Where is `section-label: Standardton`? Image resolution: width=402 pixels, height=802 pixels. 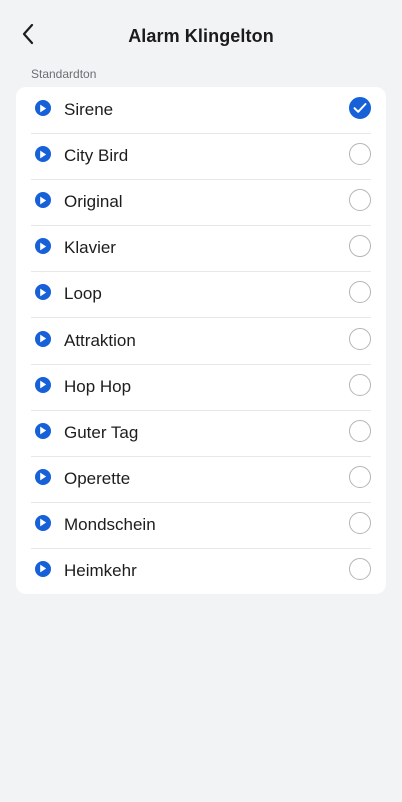
section-label: Standardton is located at coordinates (64, 74).